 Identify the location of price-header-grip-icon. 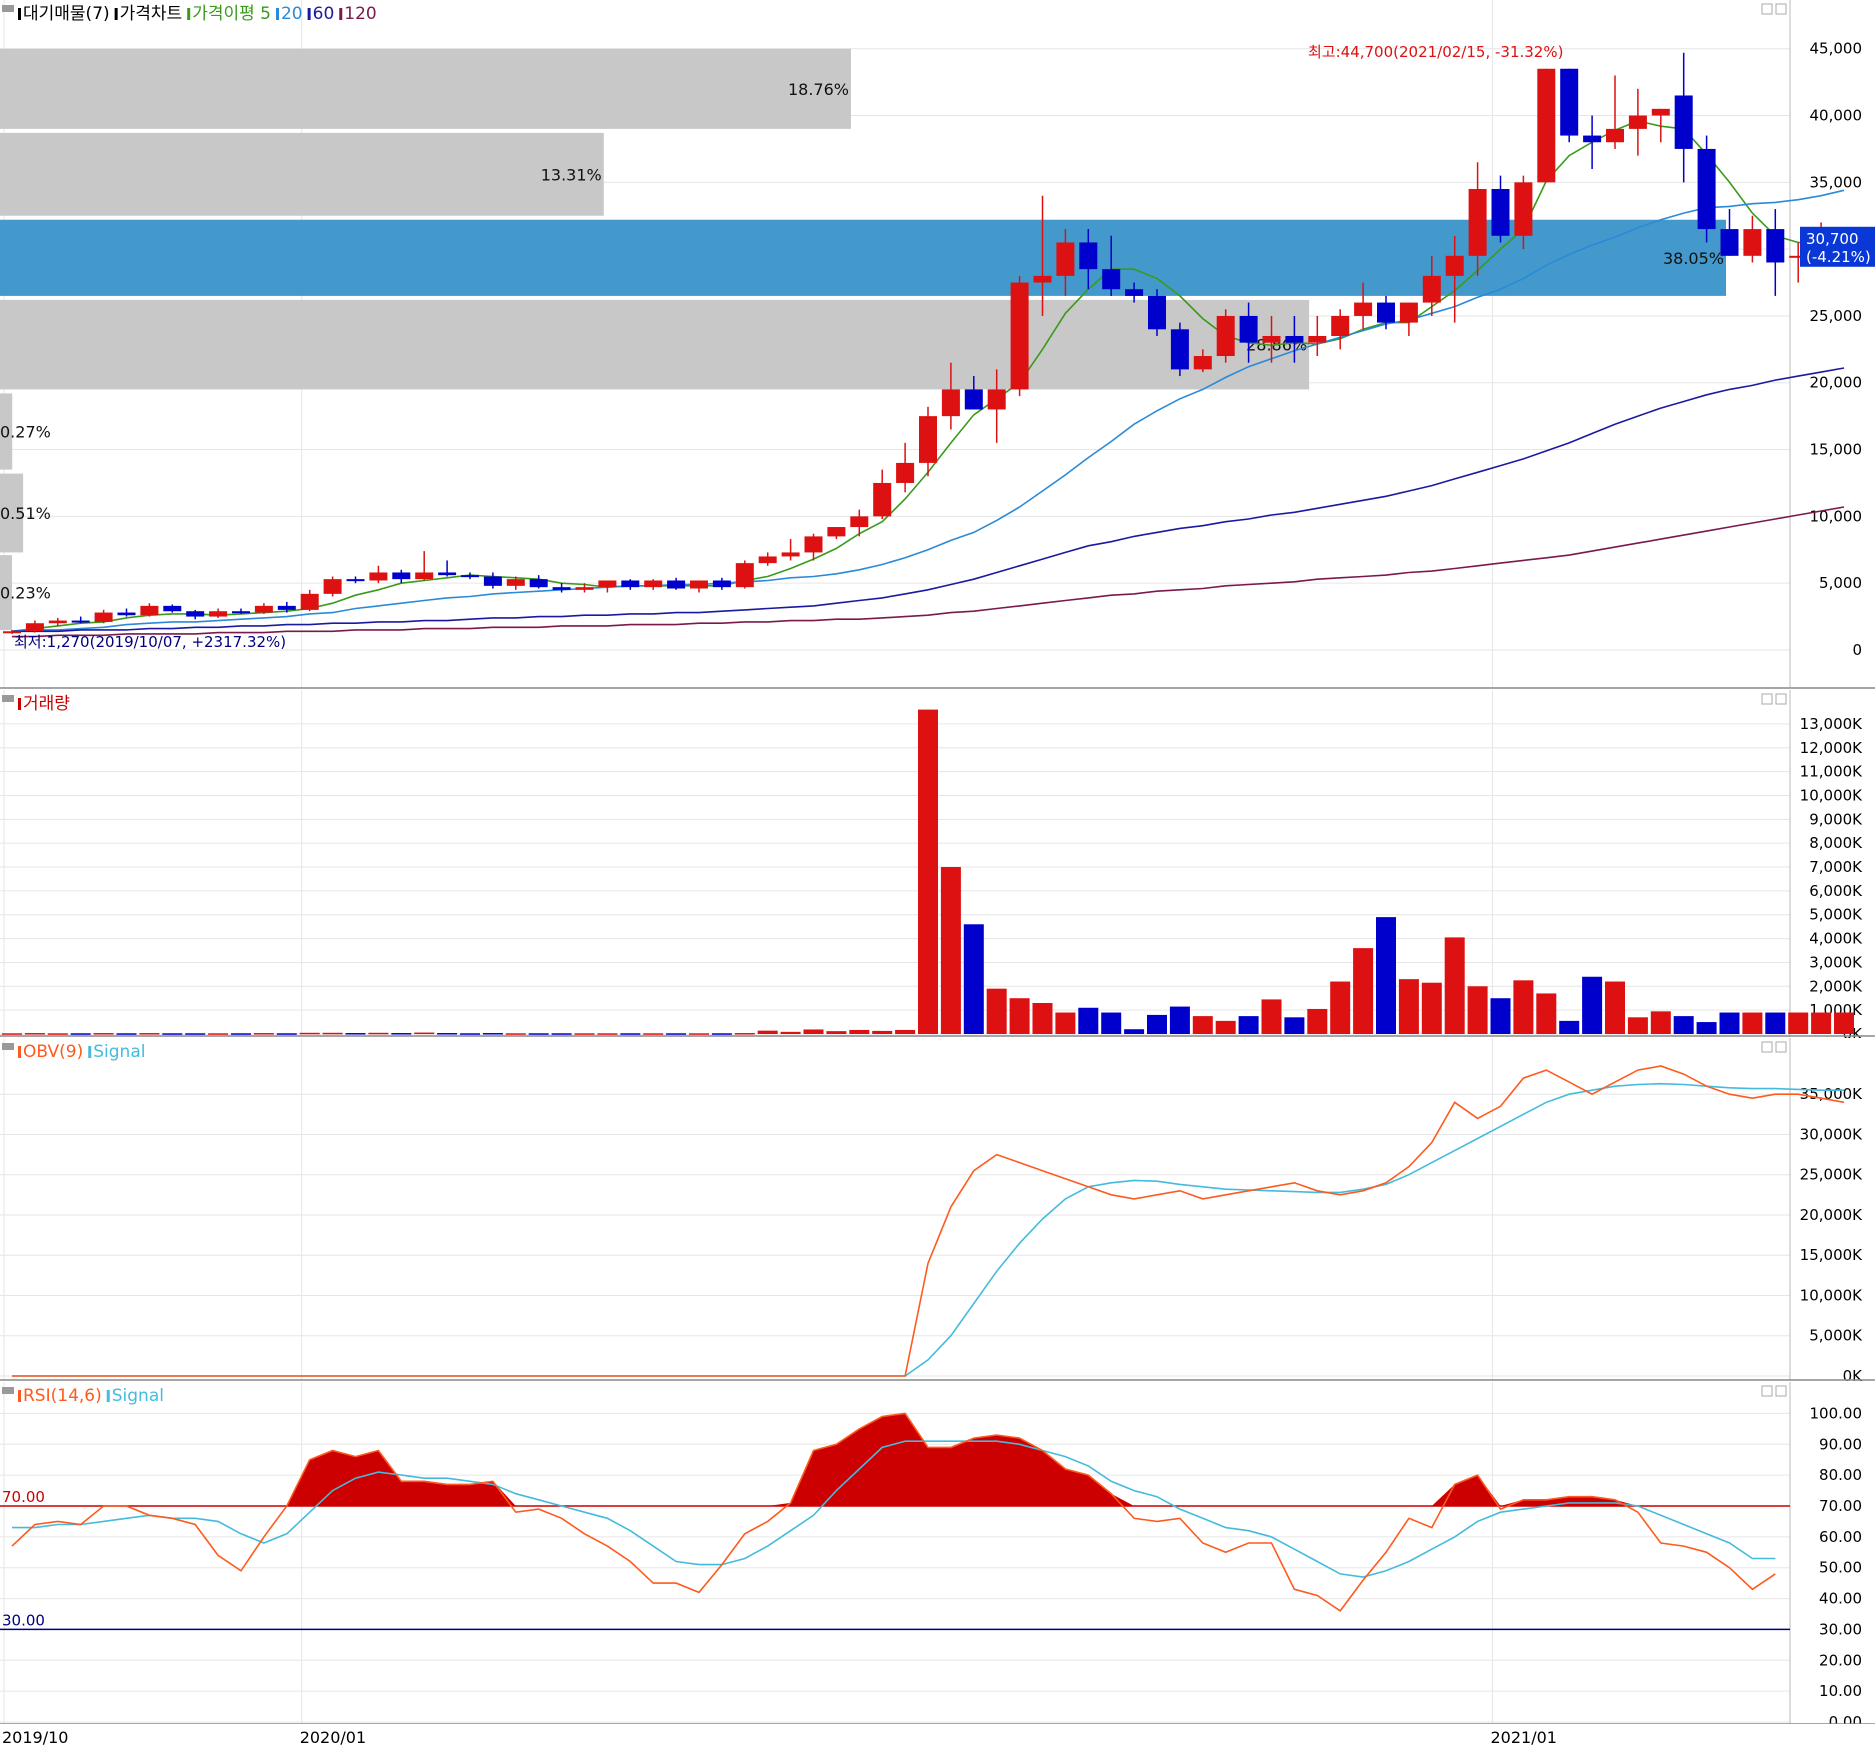
(8, 8).